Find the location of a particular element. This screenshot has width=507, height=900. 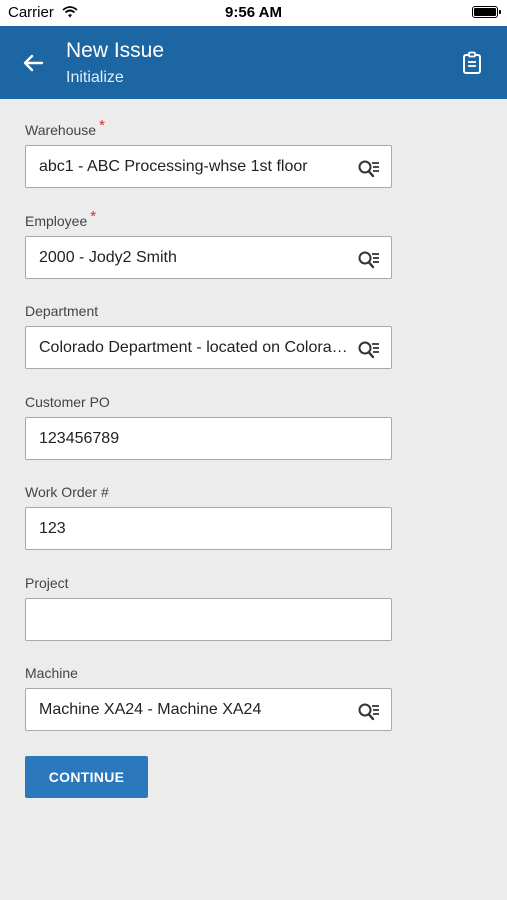

department-label: Department is located at coordinates (62, 311).